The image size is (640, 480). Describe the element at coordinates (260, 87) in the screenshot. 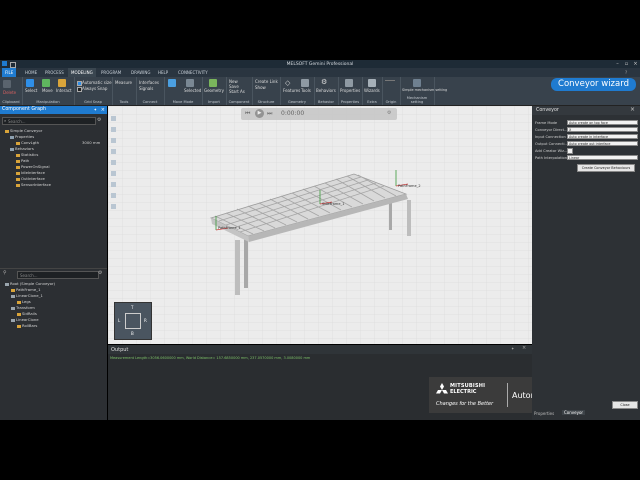

I see `show-button: Show` at that location.